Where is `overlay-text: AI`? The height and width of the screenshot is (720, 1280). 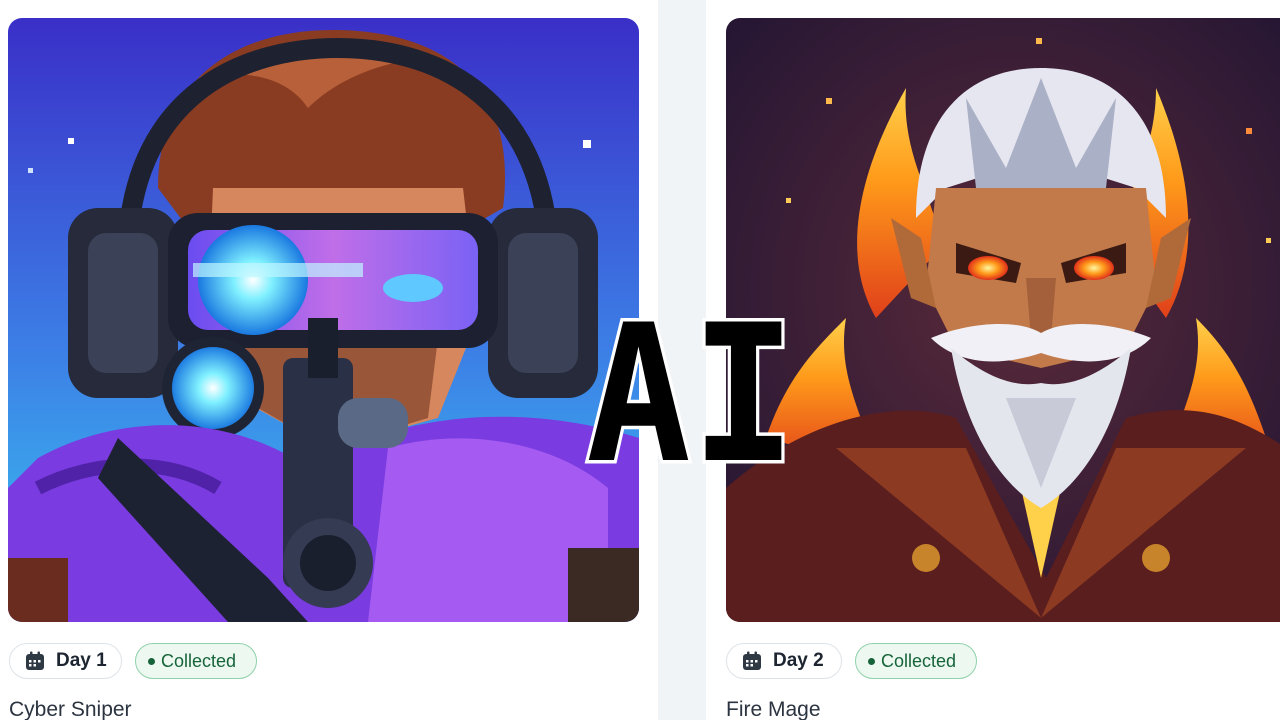 overlay-text: AI is located at coordinates (691, 395).